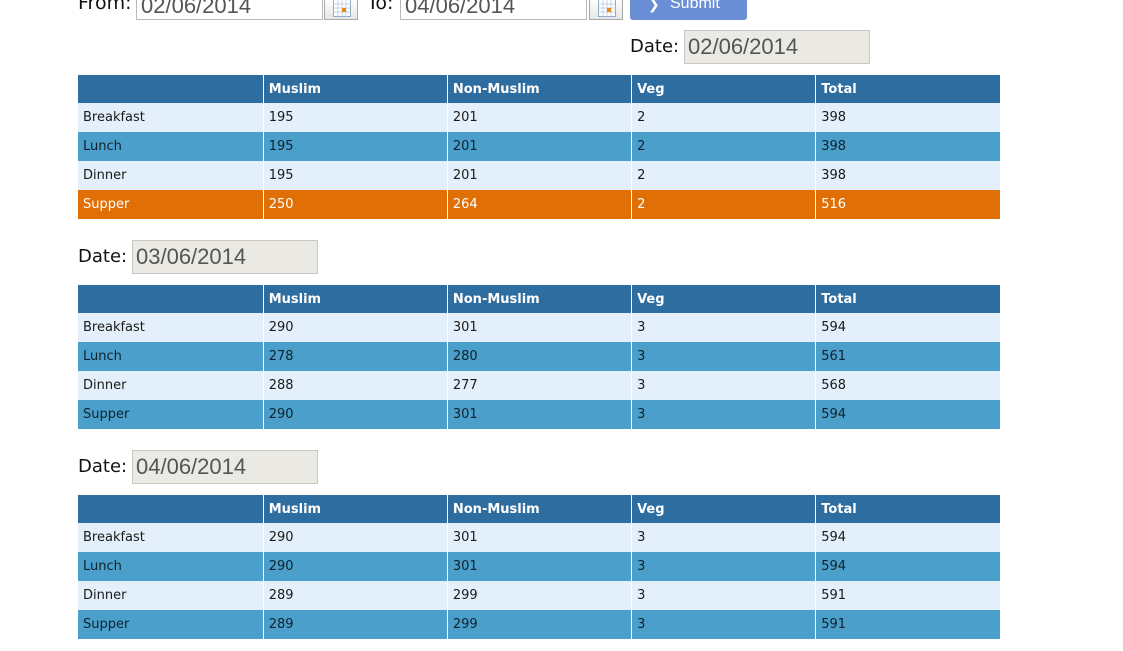 Image resolution: width=1123 pixels, height=651 pixels. I want to click on date-row-day-1: Date: 02/06/2014, so click(750, 47).